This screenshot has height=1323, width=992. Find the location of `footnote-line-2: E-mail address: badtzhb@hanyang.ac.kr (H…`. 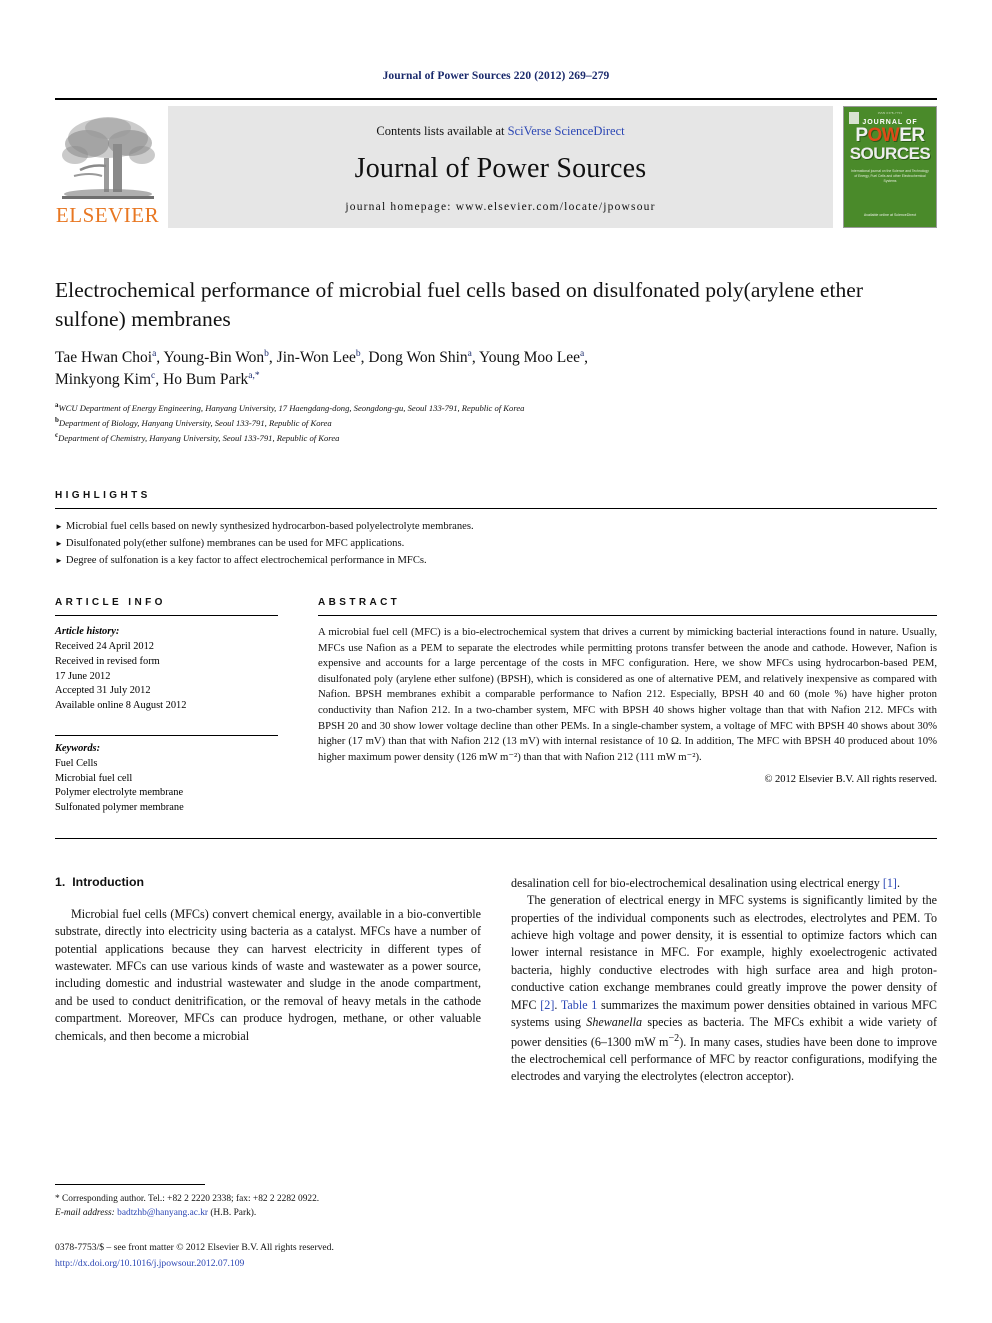

footnote-line-2: E-mail address: badtzhb@hanyang.ac.kr (H… is located at coordinates (272, 1213).